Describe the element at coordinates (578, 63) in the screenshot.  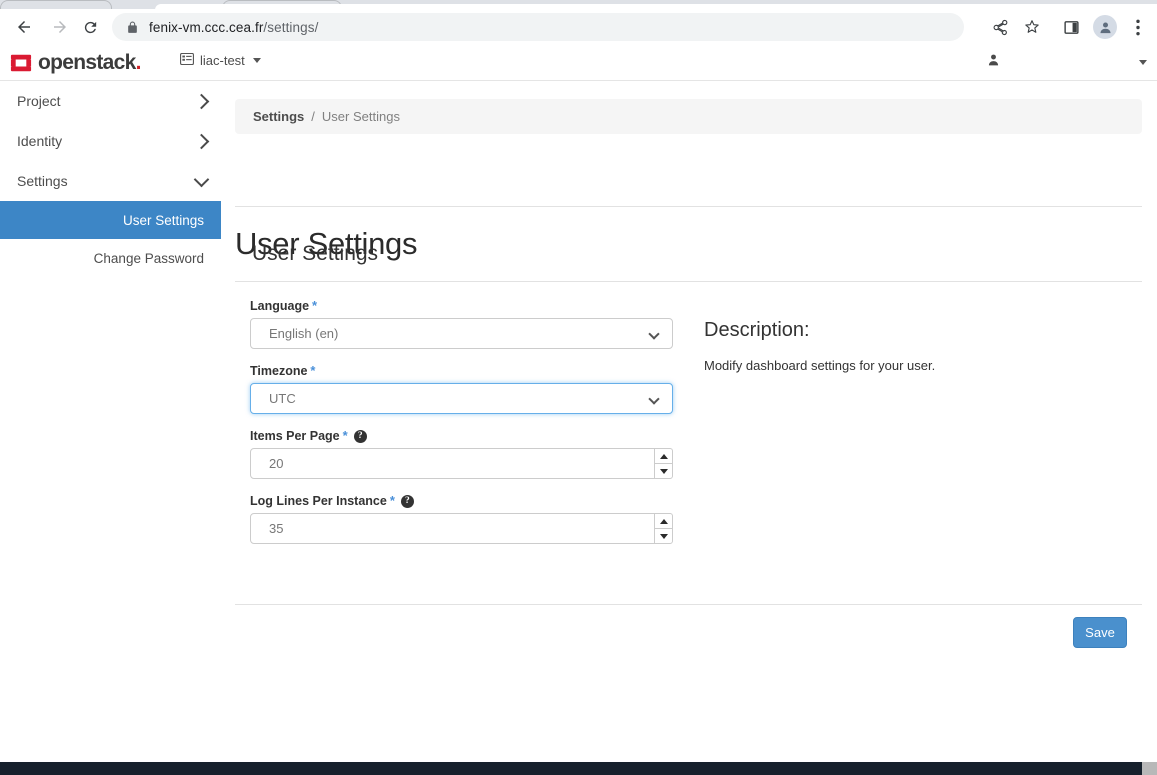
I see `app-header: openstack. liac-test` at that location.